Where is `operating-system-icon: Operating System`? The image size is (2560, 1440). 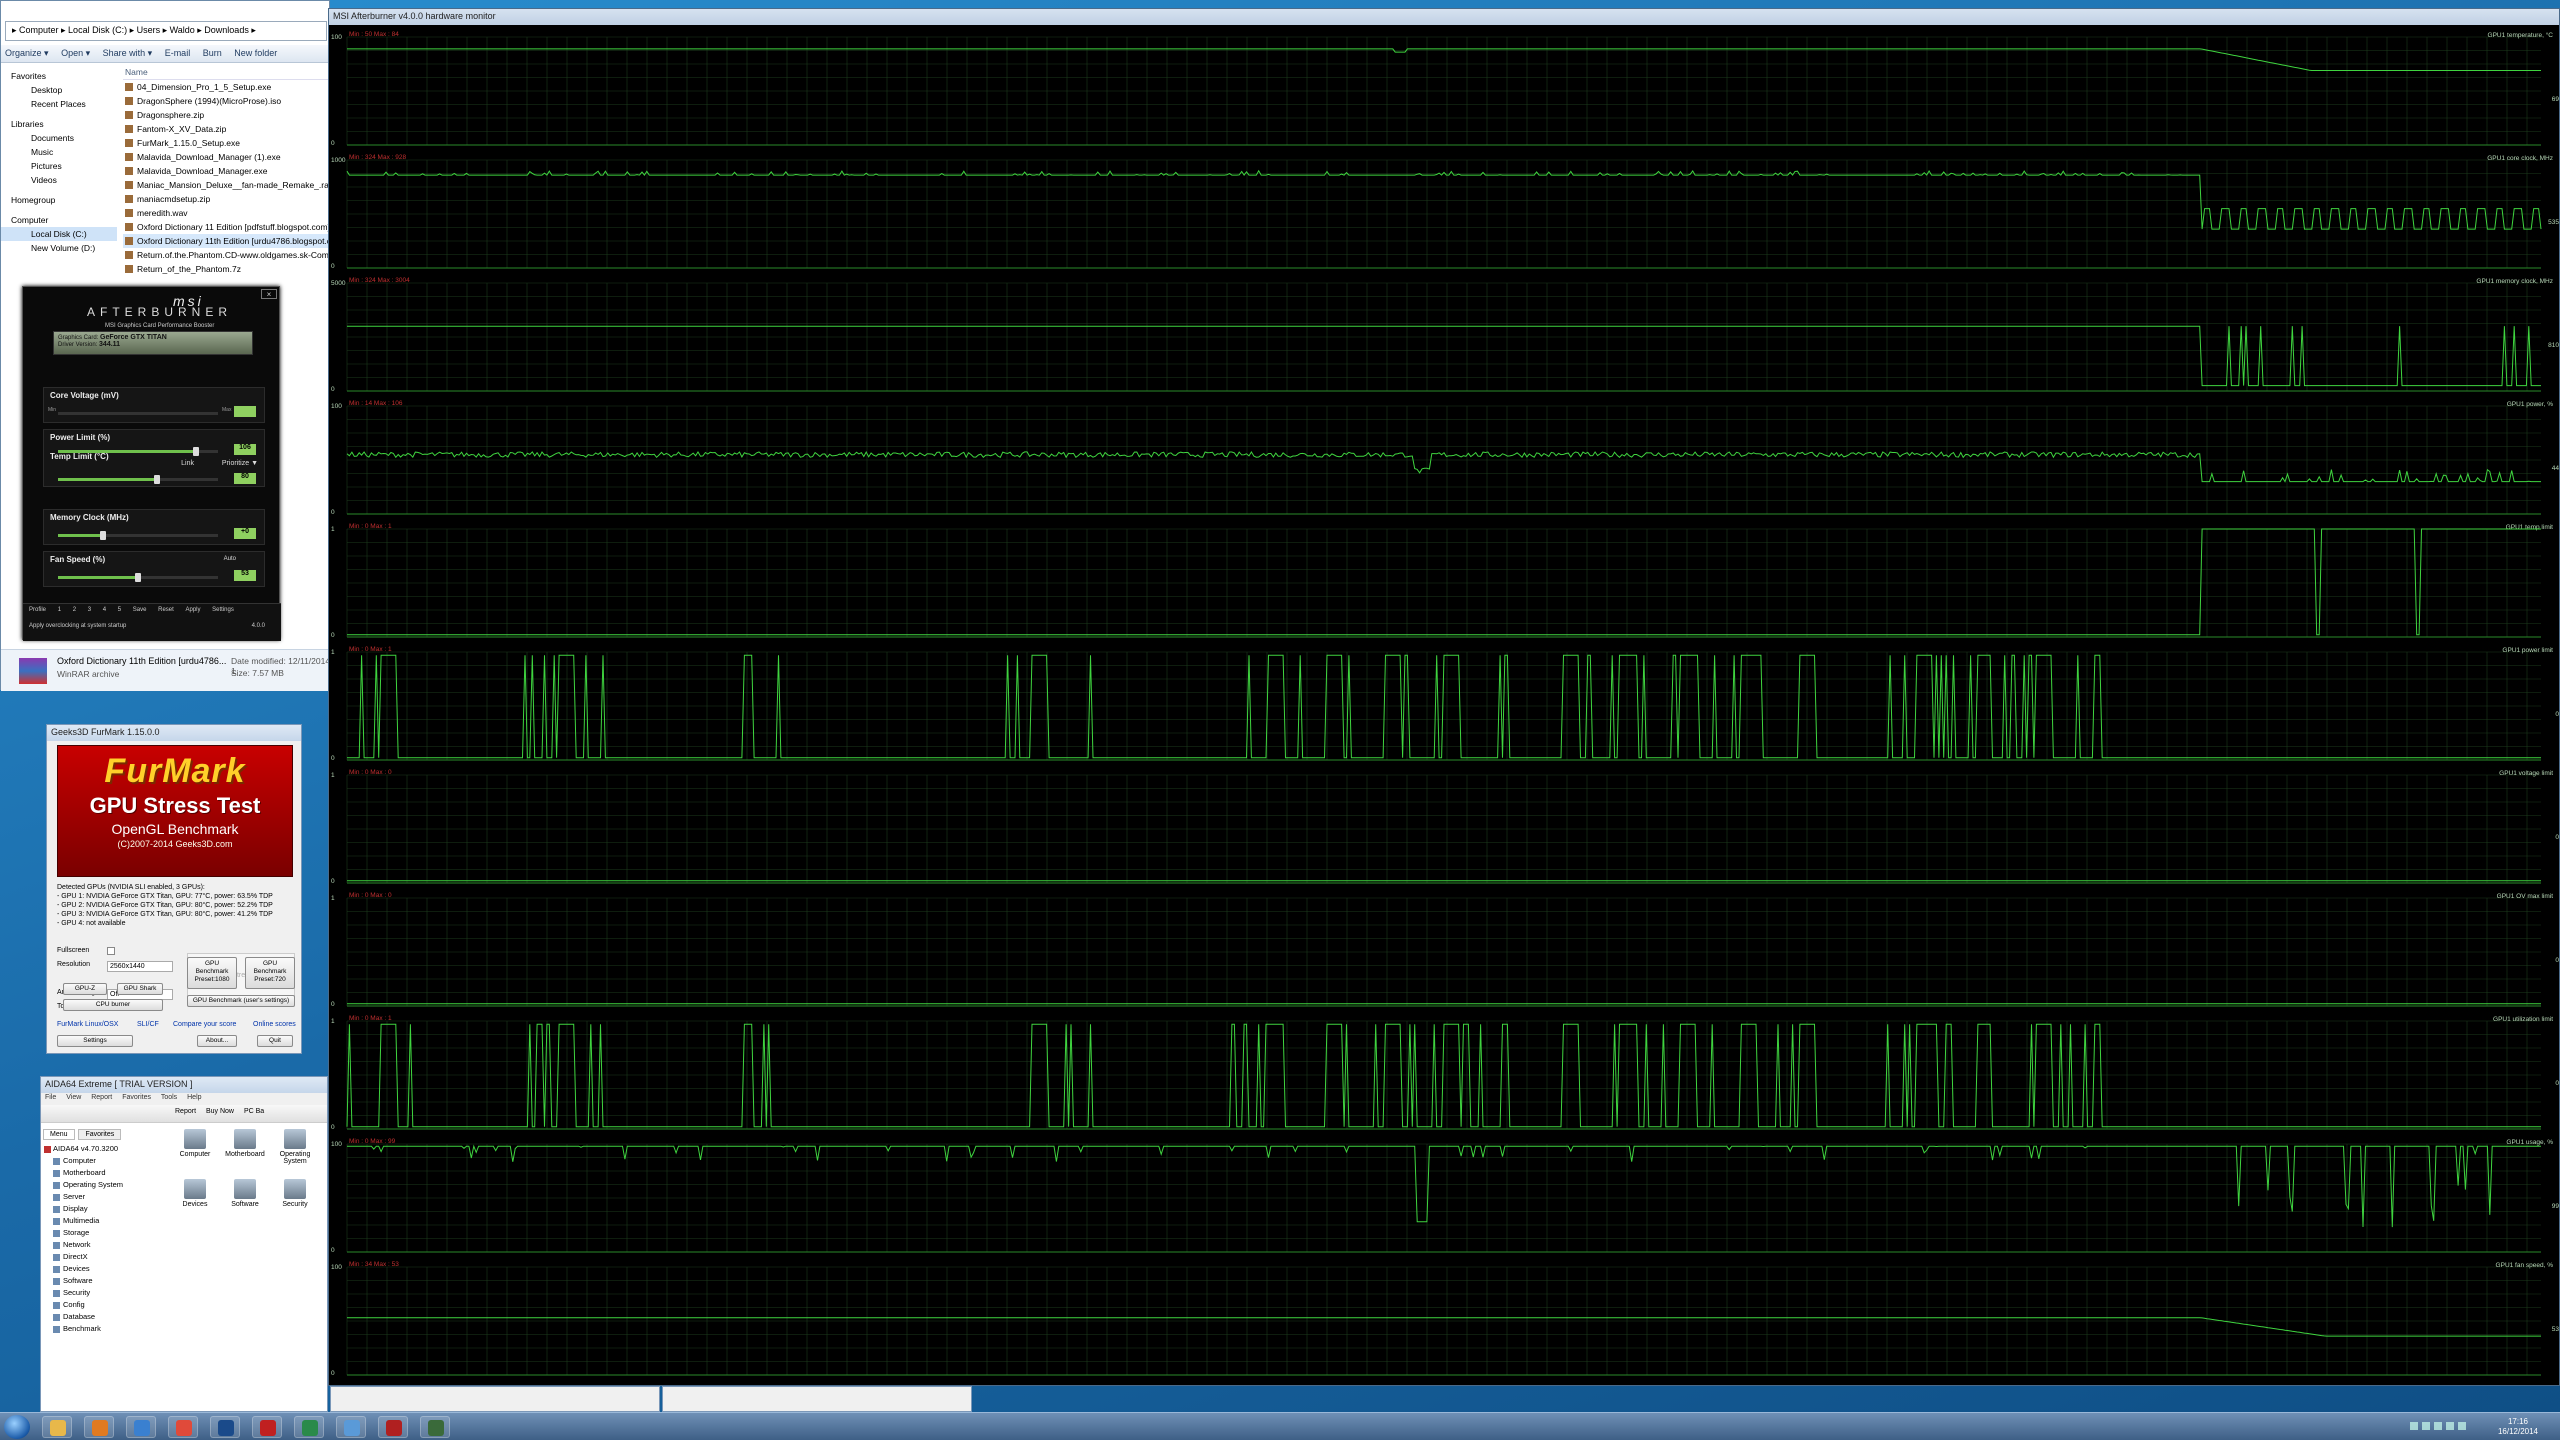
operating-system-icon: Operating System is located at coordinates (295, 1147).